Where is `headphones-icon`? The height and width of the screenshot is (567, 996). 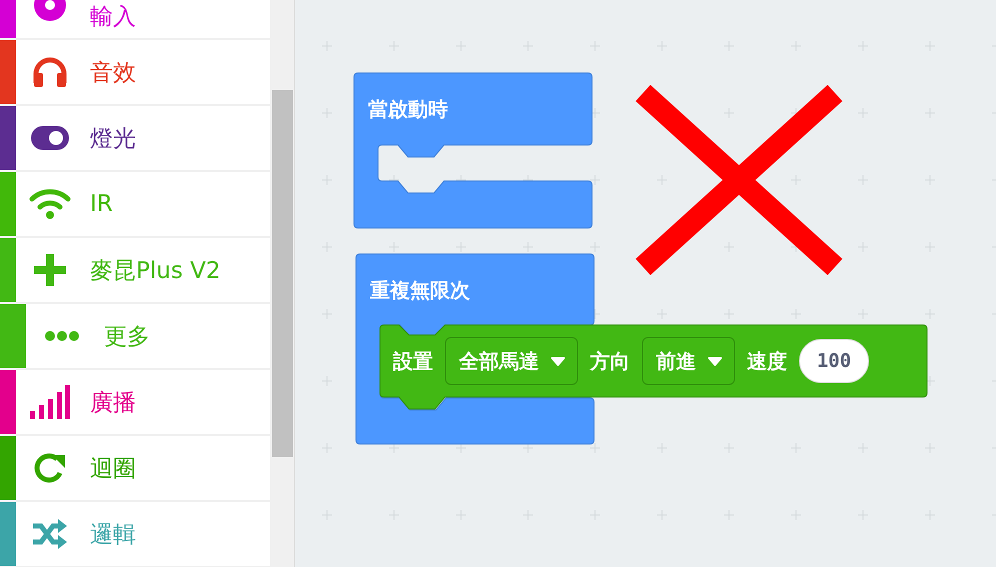
headphones-icon is located at coordinates (50, 72).